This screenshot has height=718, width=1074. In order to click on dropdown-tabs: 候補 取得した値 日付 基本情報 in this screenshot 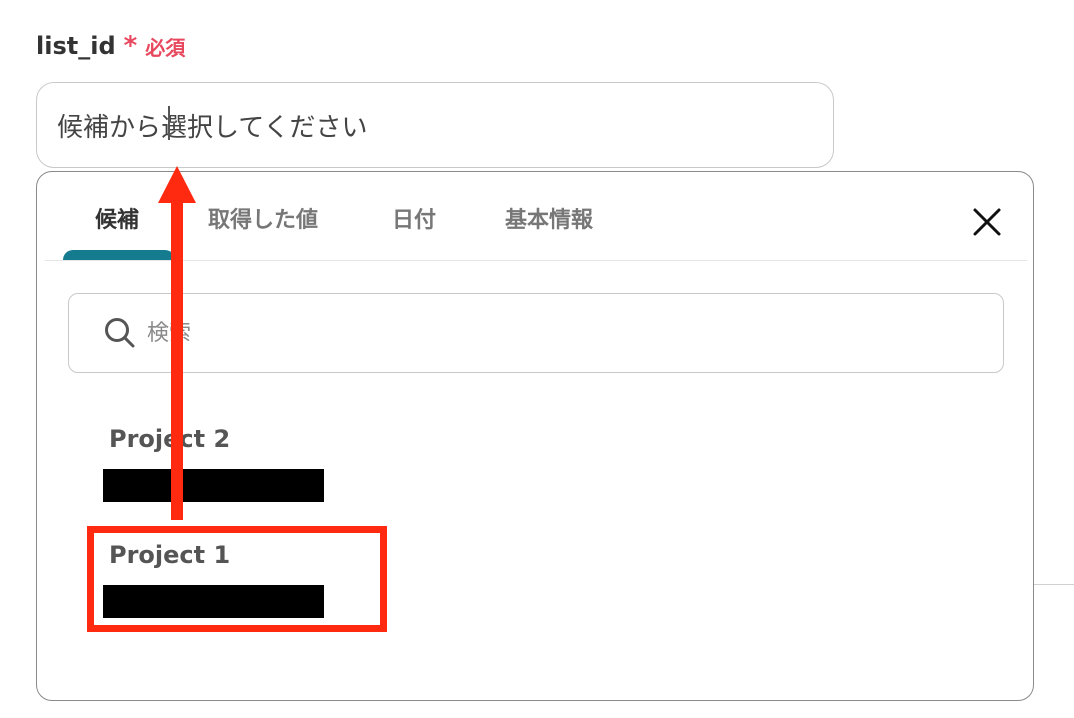, I will do `click(536, 216)`.